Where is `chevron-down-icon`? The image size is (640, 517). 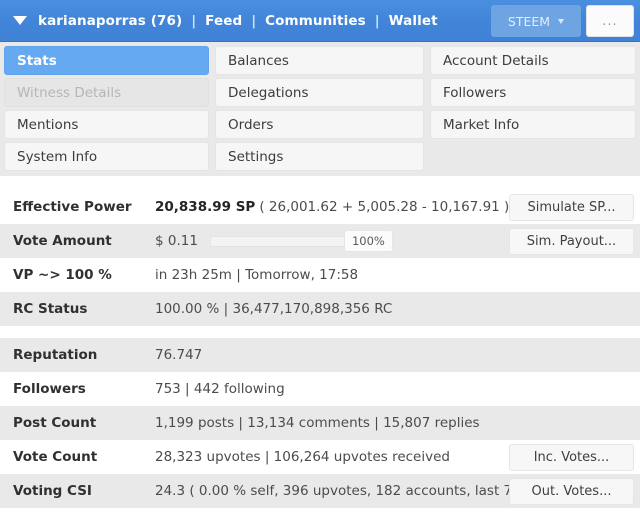 chevron-down-icon is located at coordinates (561, 21).